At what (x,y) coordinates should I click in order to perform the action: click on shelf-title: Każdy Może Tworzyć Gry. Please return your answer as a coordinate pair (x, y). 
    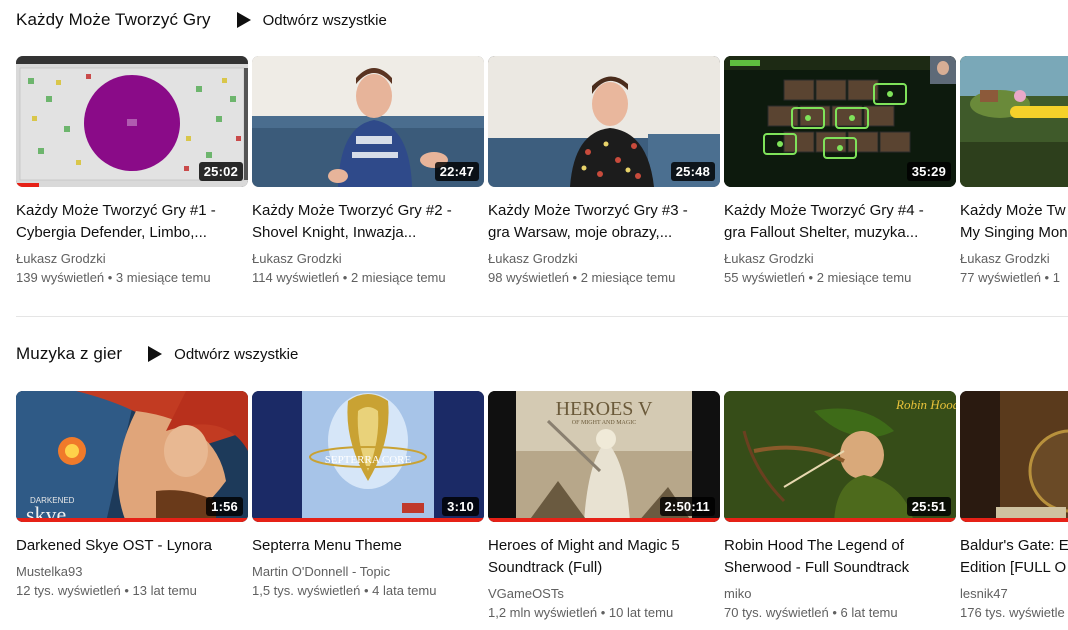
    Looking at the image, I should click on (113, 20).